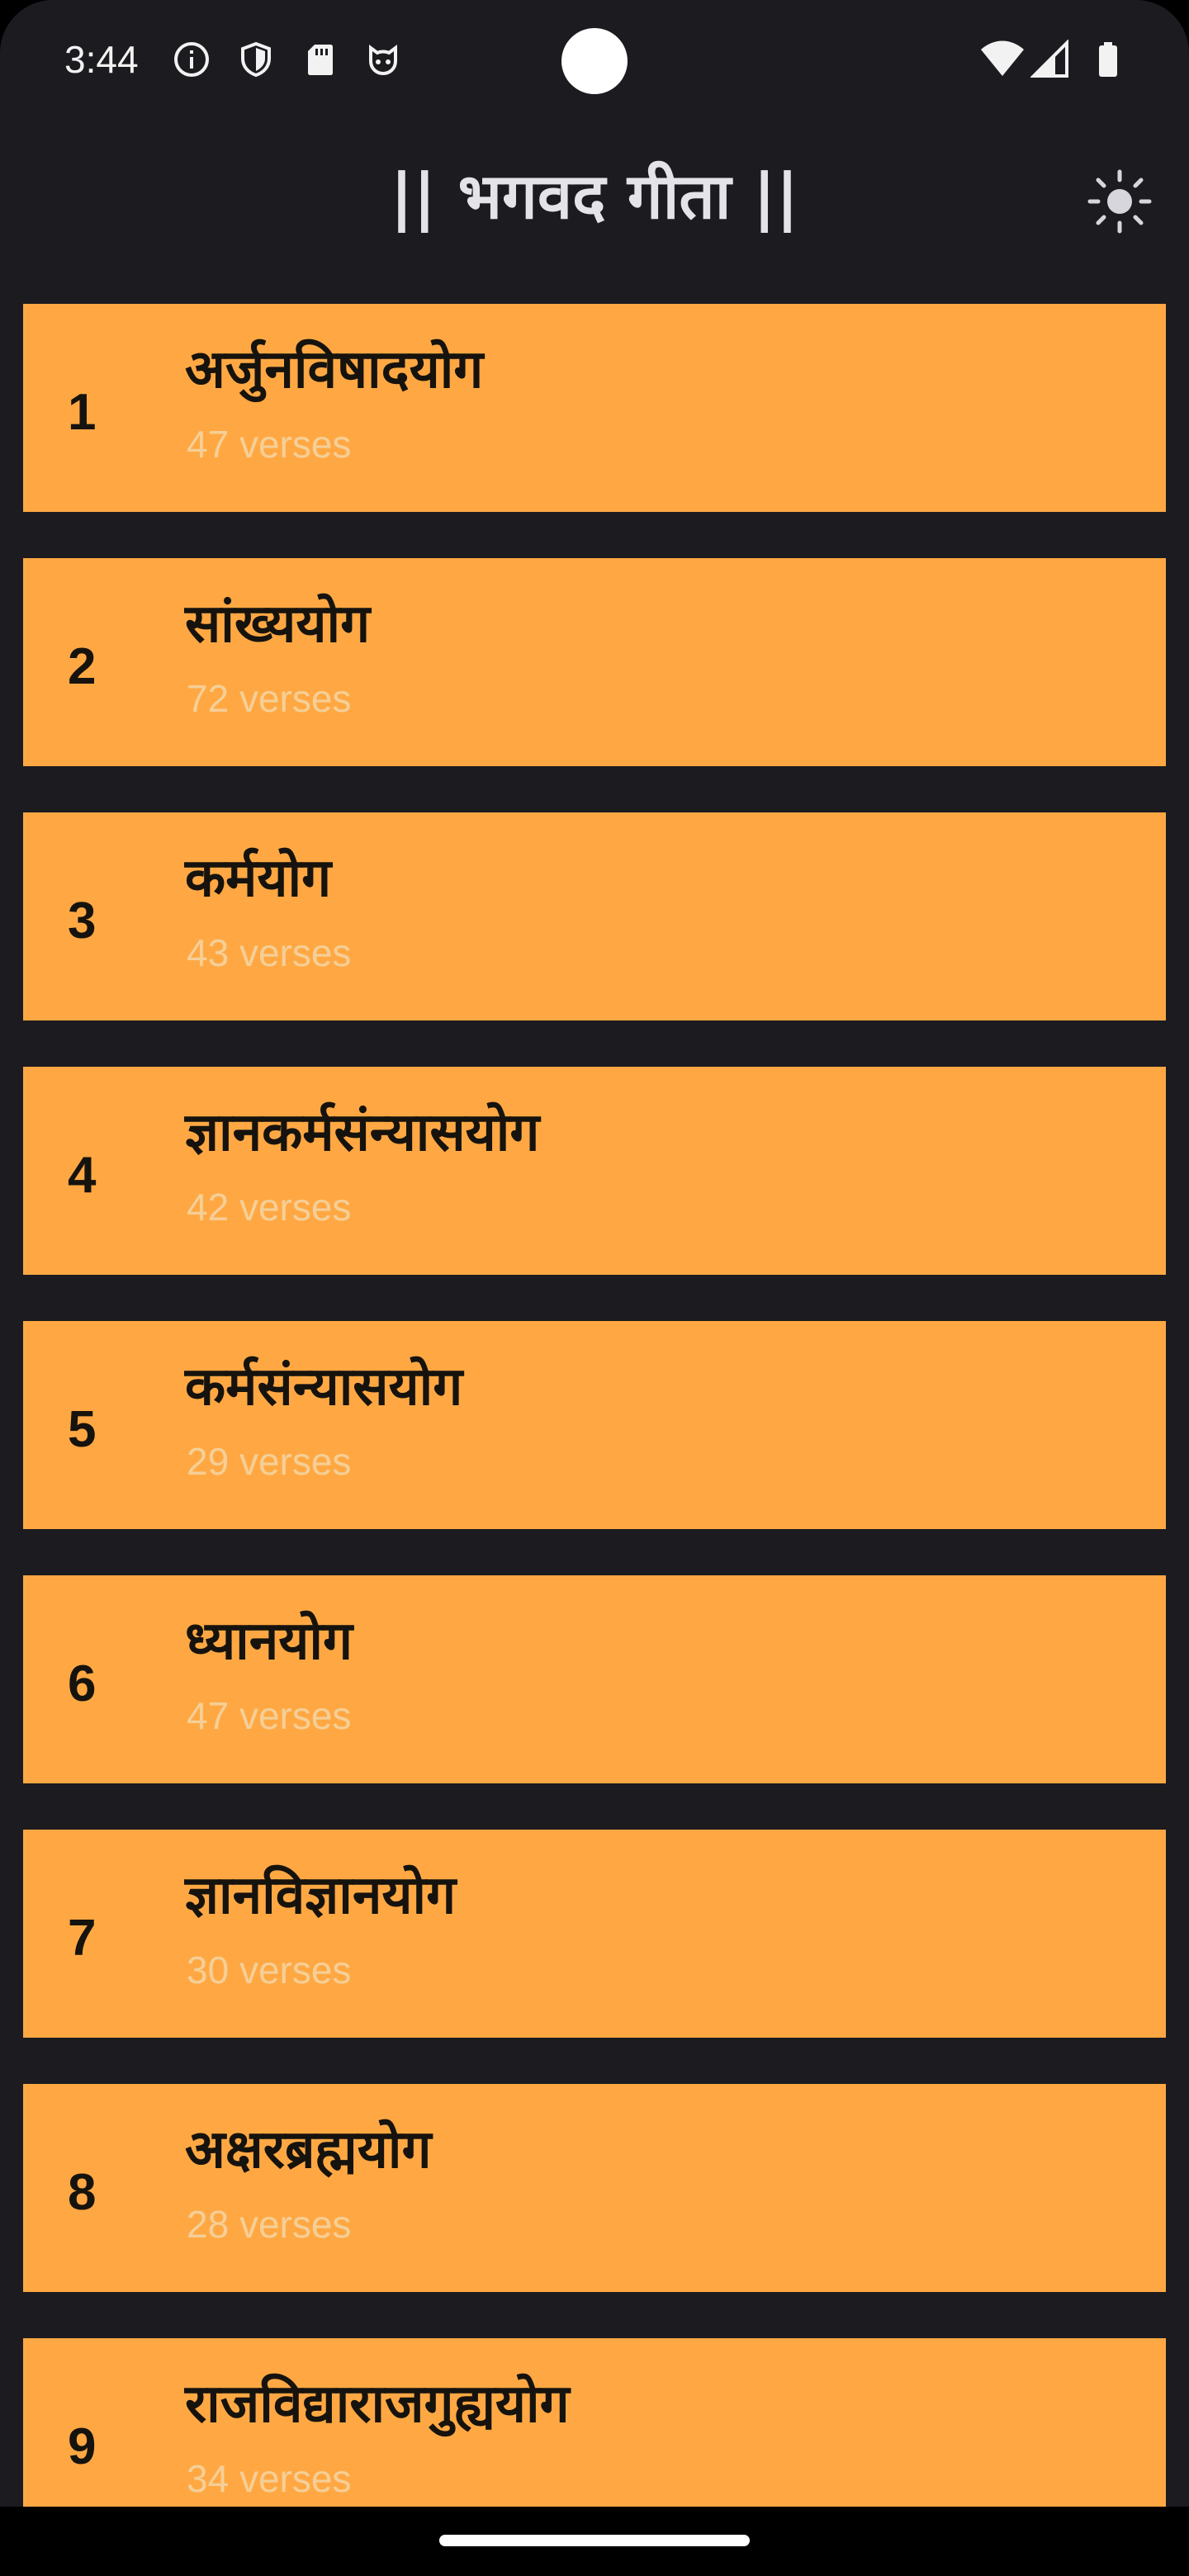  I want to click on chapter-verse-count: 43 verses, so click(269, 952).